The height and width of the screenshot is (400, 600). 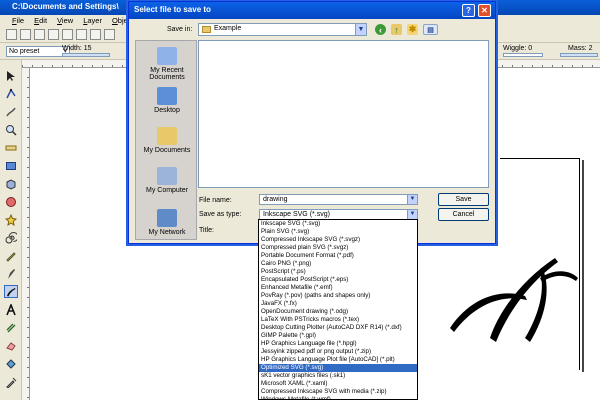 What do you see at coordinates (338, 272) in the screenshot?
I see `file-type-option: PostScript (*.ps)` at bounding box center [338, 272].